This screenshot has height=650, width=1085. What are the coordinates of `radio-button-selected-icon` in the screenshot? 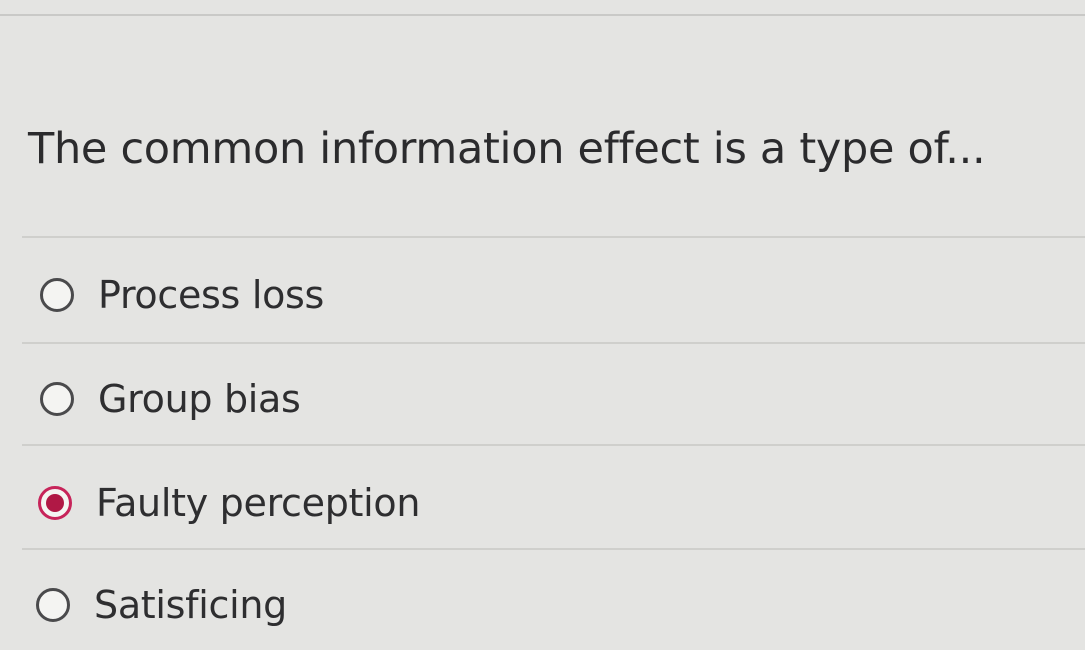 It's located at (55, 503).